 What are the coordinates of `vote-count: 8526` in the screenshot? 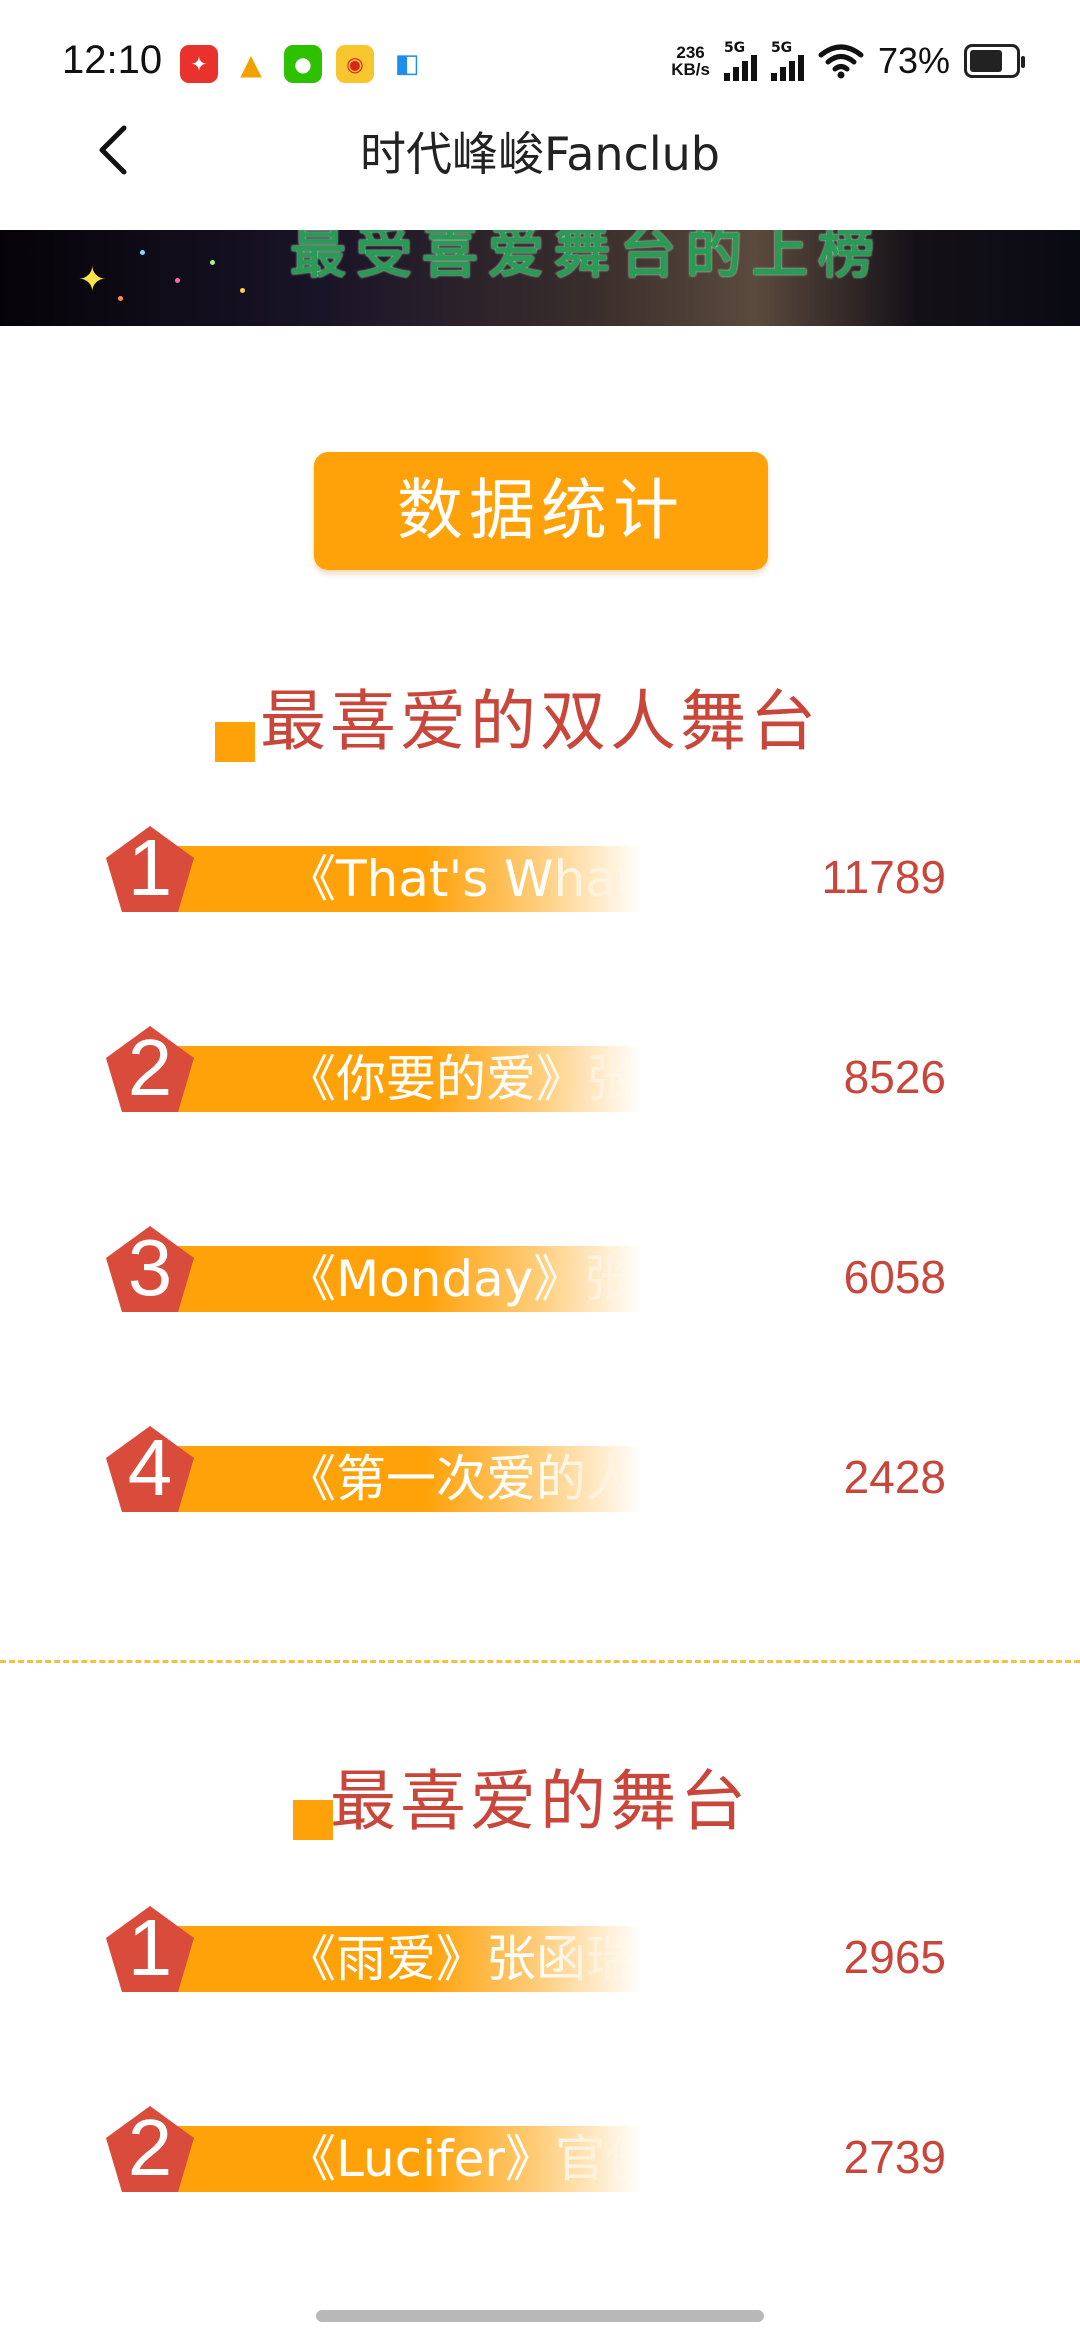 It's located at (894, 1077).